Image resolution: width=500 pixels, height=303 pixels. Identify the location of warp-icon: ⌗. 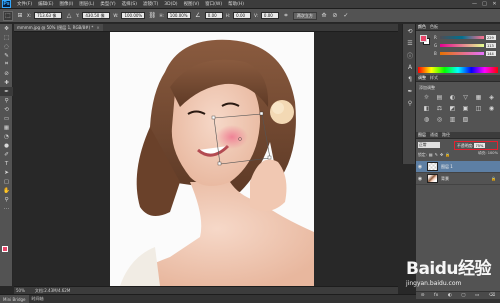
(286, 16).